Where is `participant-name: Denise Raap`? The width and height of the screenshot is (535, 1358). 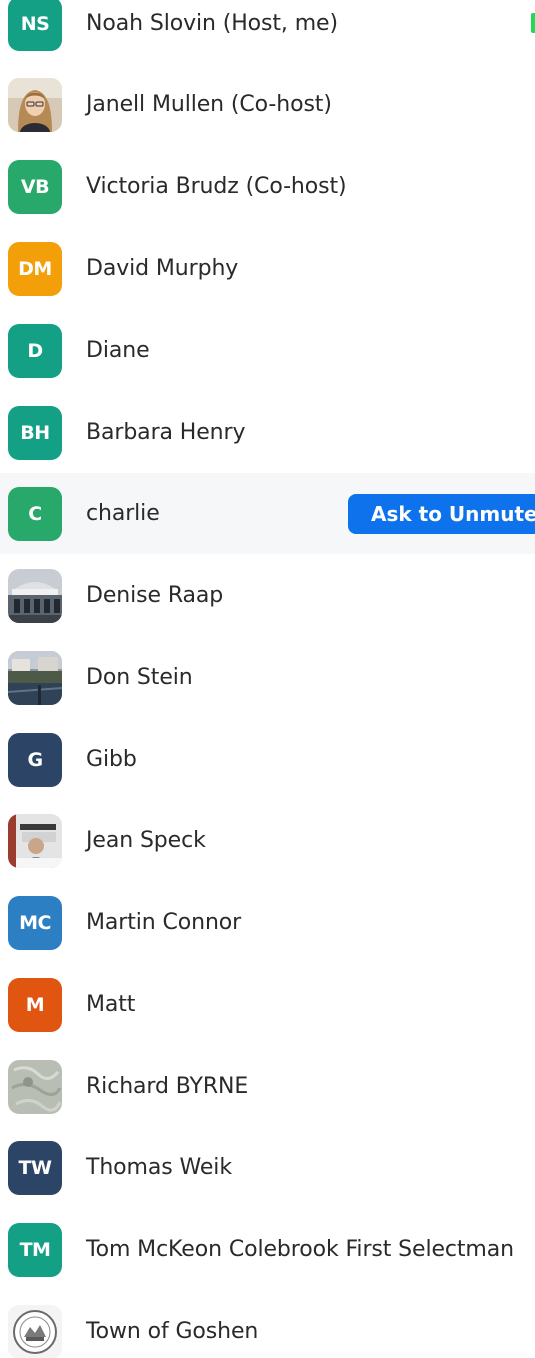
participant-name: Denise Raap is located at coordinates (155, 595).